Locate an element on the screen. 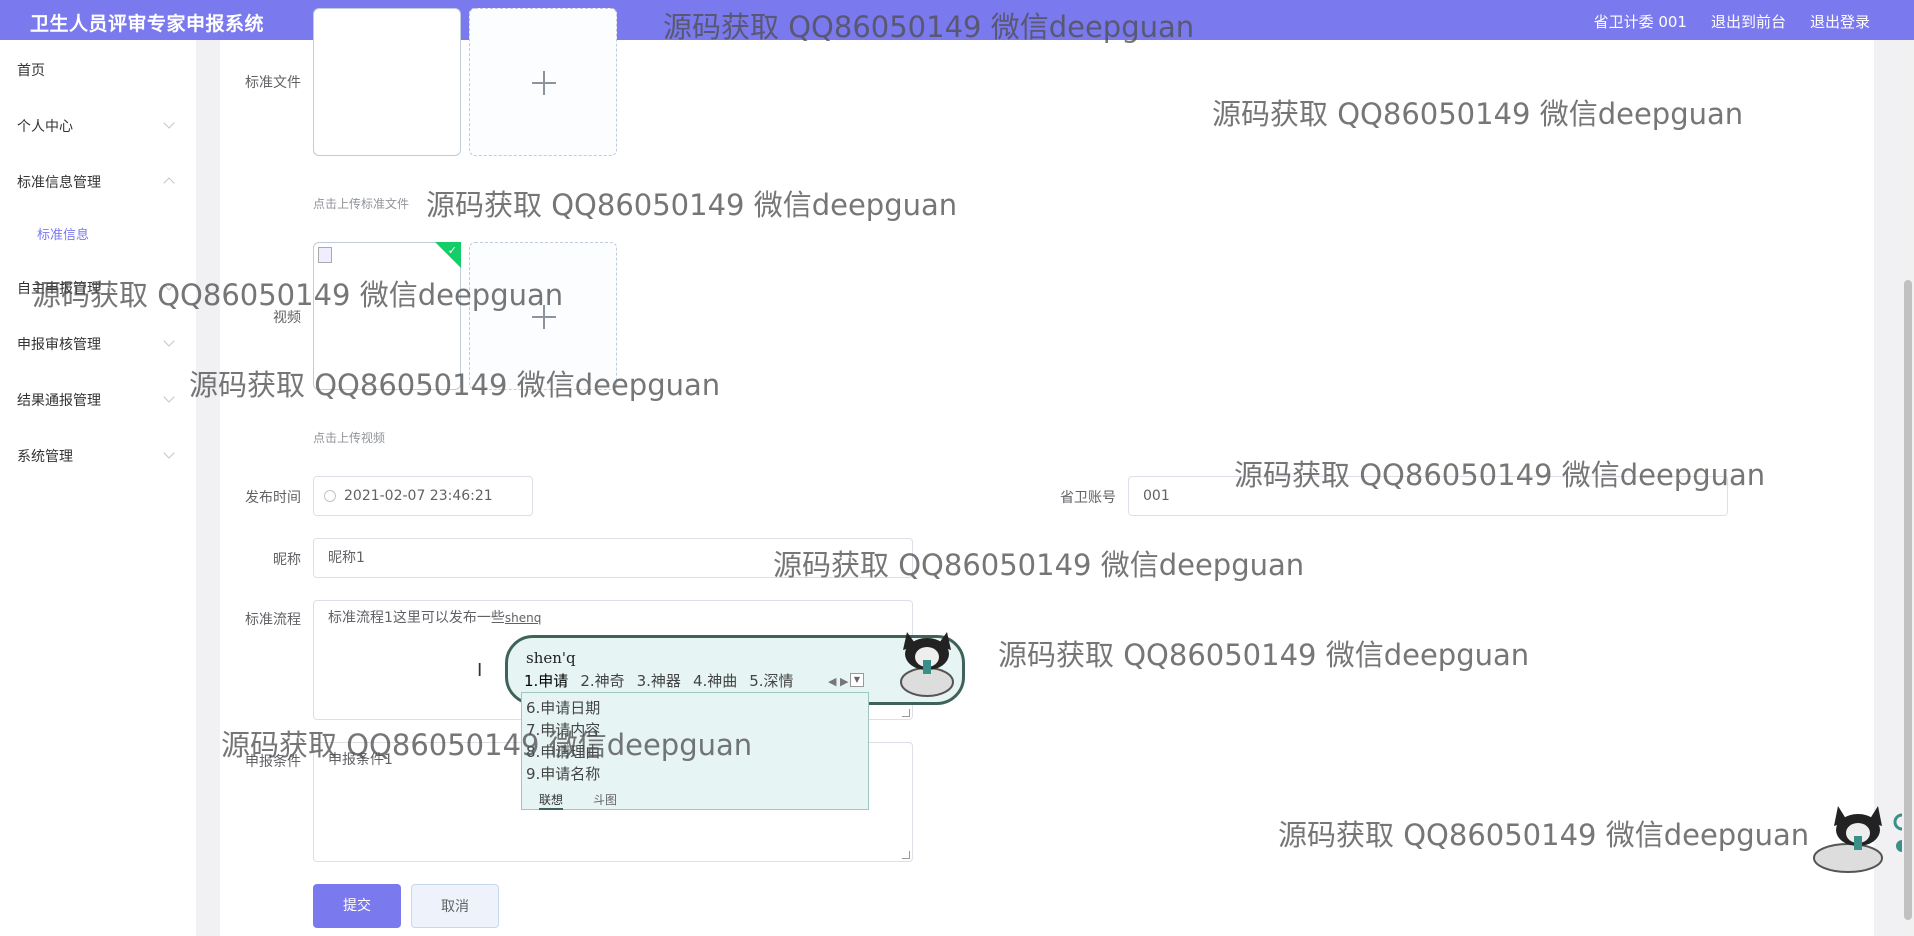 Image resolution: width=1914 pixels, height=936 pixels. sidebar-item-result-notice: 结果通报管理 is located at coordinates (96, 400).